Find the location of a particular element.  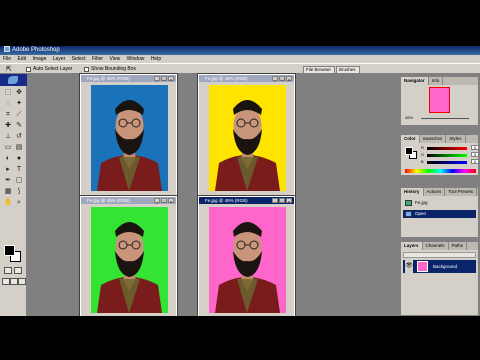

zoom-level: 45% is located at coordinates (409, 117).